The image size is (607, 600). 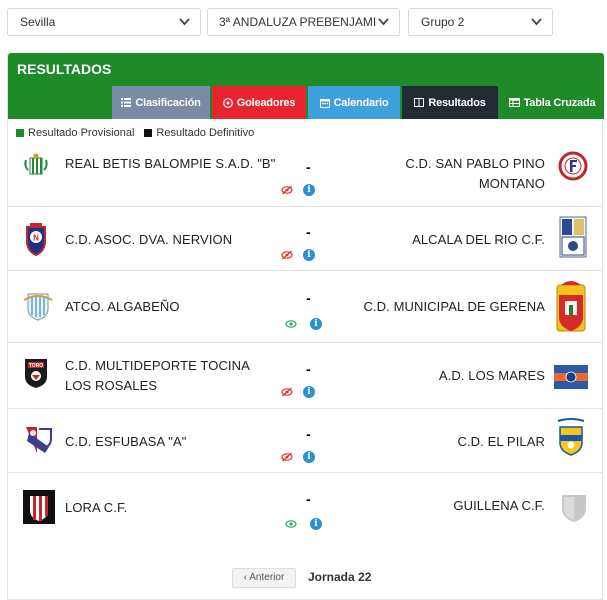 I want to click on tab-resultados-label: Resultados, so click(x=457, y=102).